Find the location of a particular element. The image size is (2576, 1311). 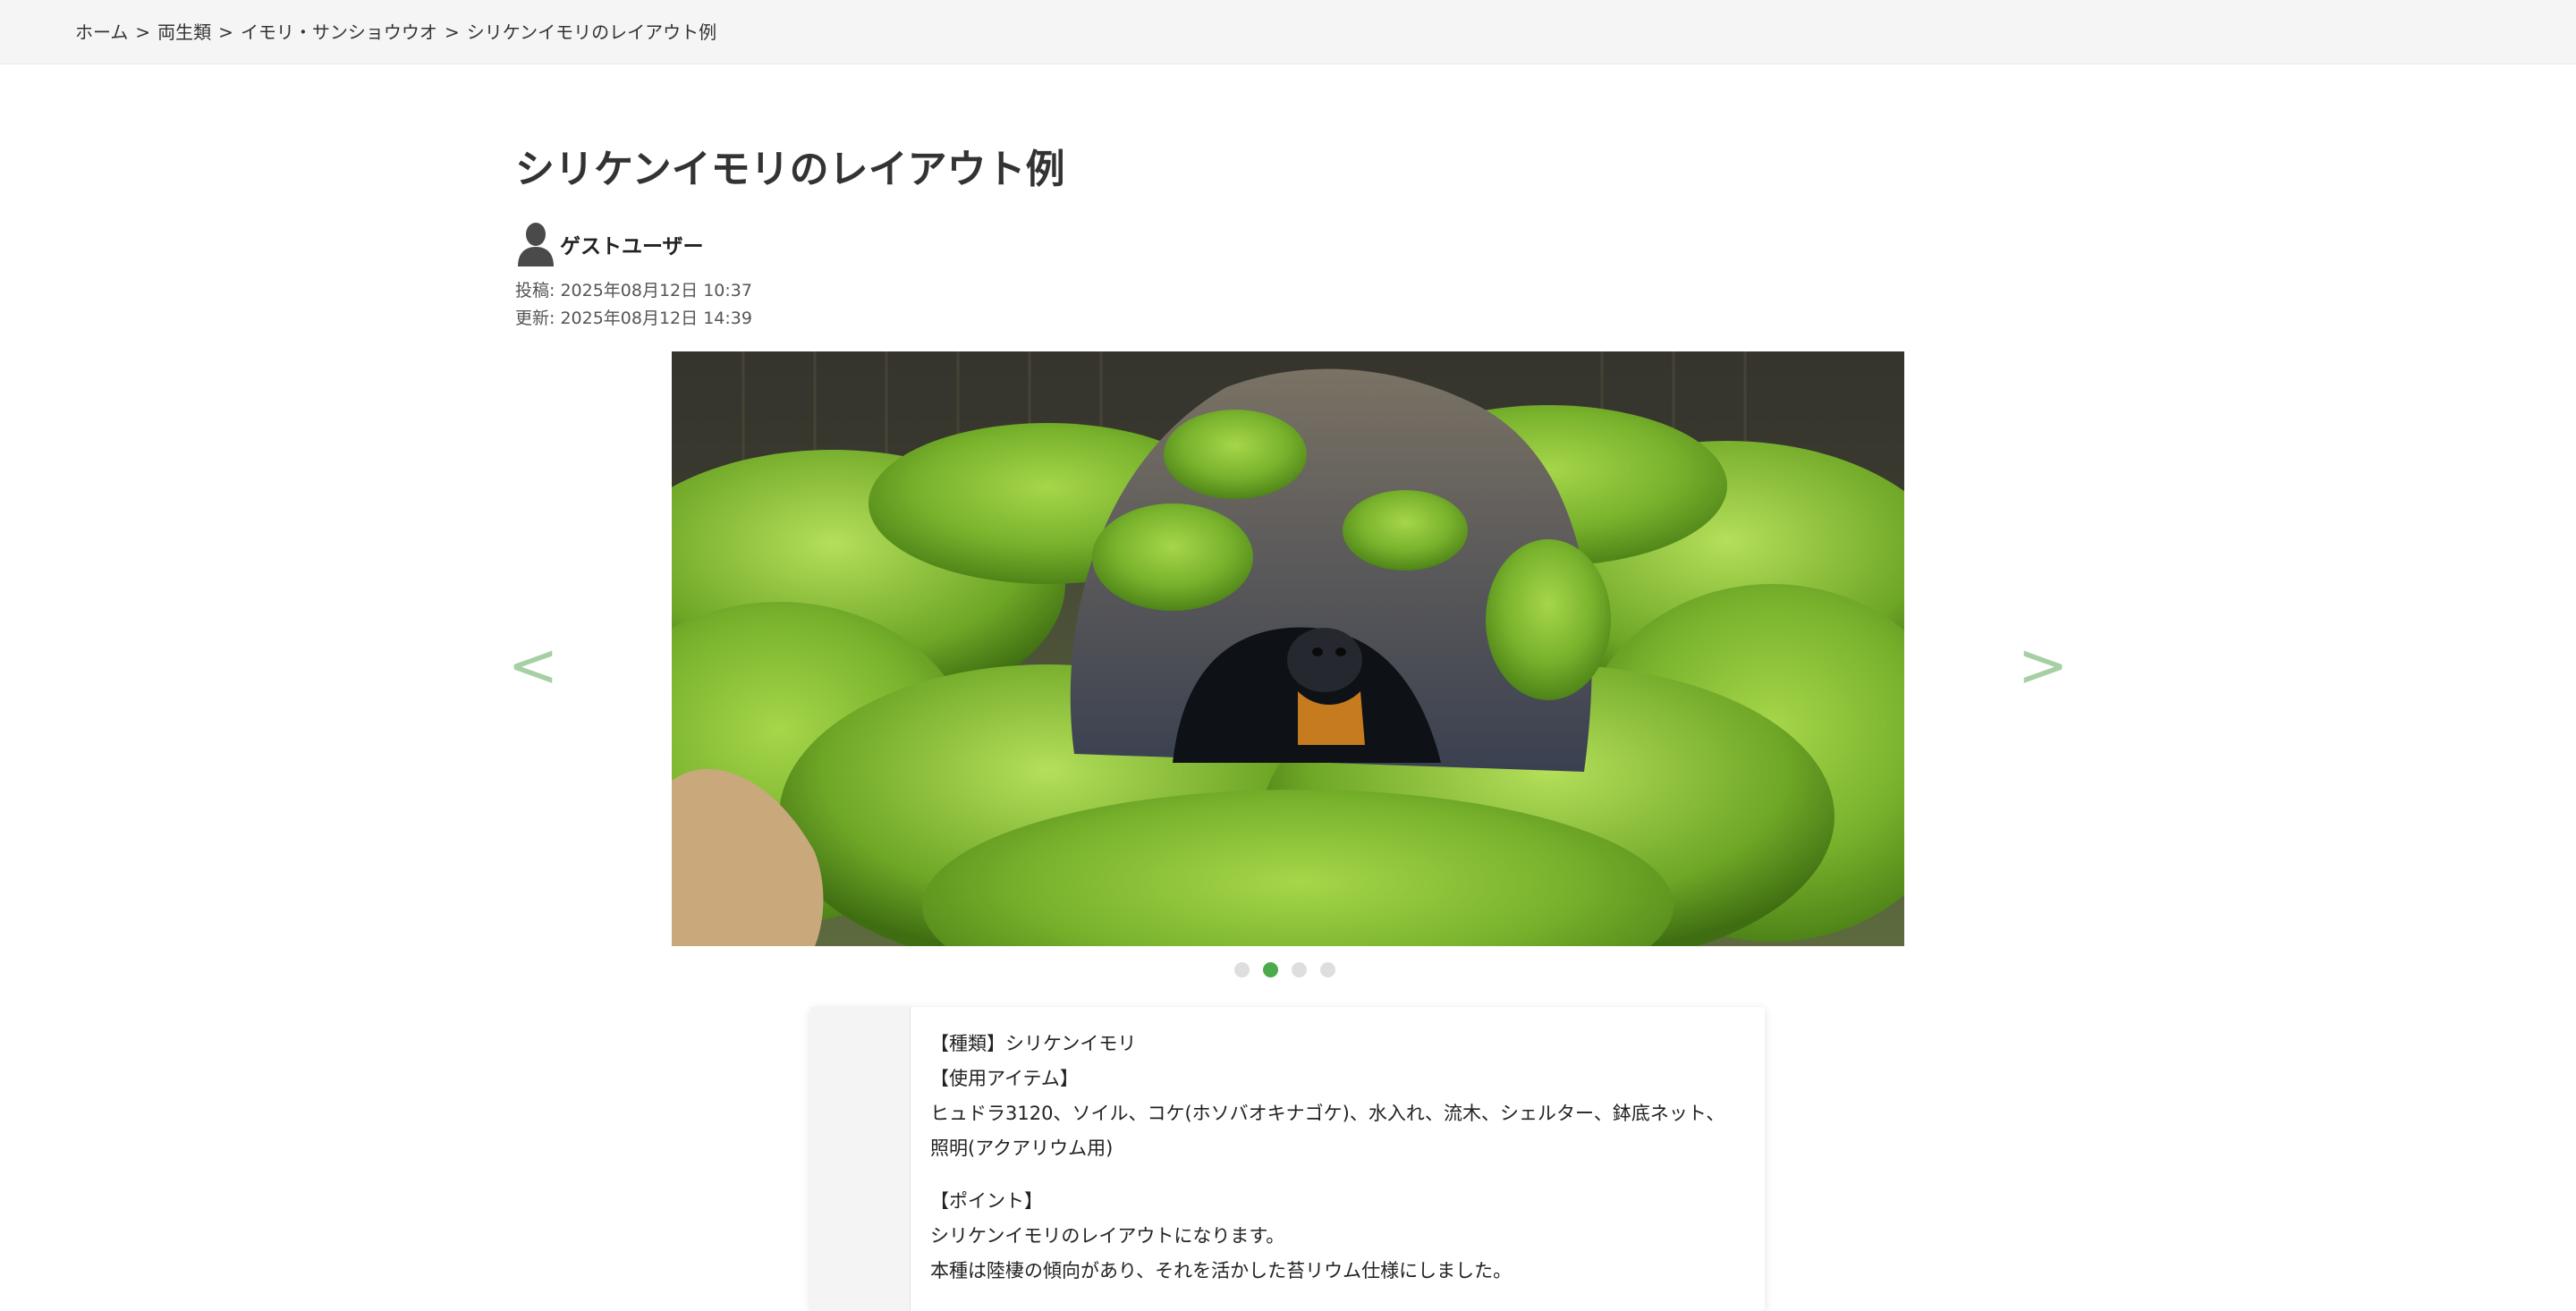

carousel-next-button: > is located at coordinates (2043, 666).